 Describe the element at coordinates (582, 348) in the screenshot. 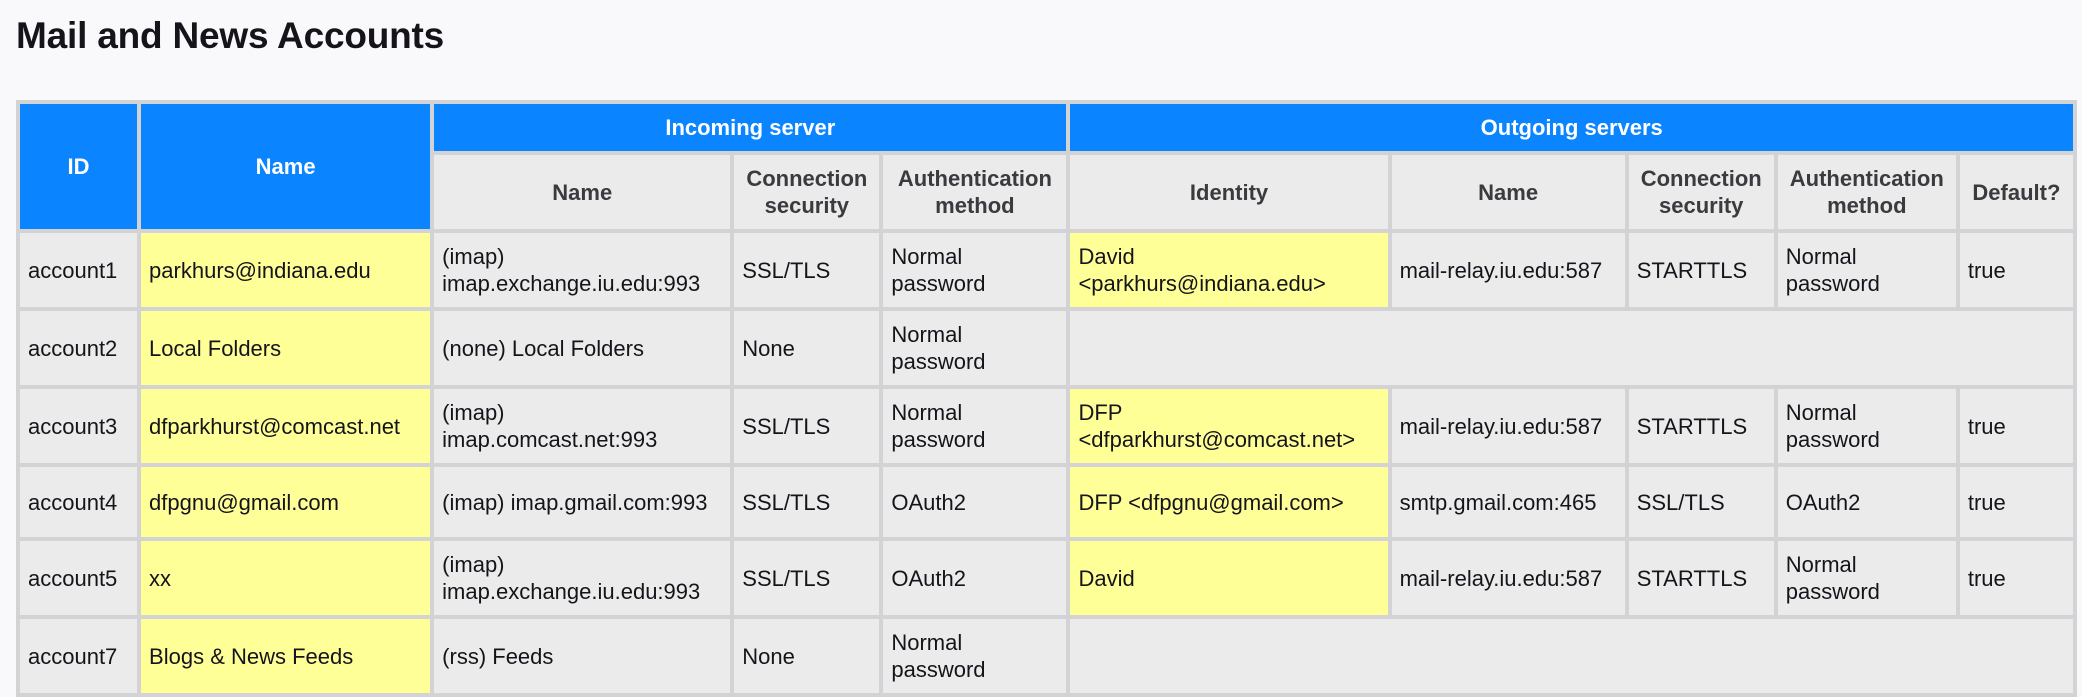

I see `cell-incoming-name: (none) Local Folders` at that location.